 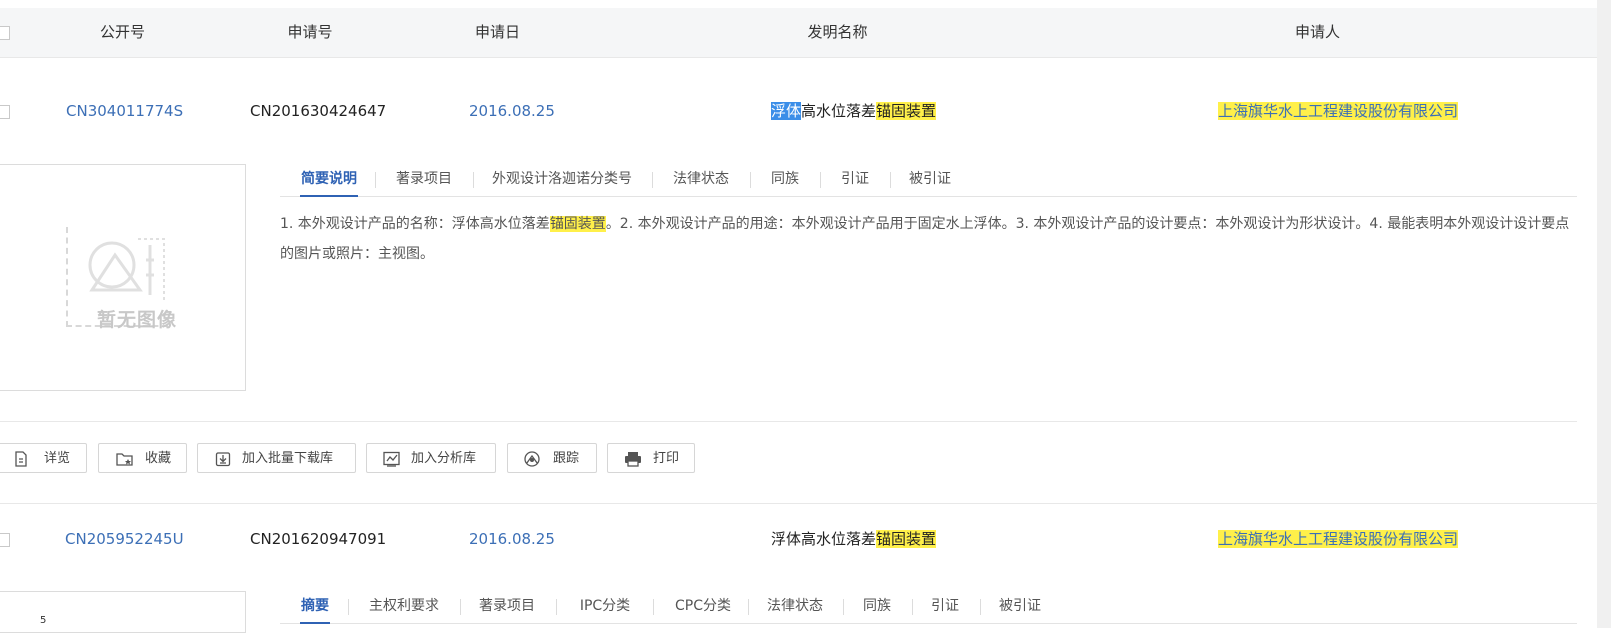 What do you see at coordinates (798, 503) in the screenshot?
I see `row-divider` at bounding box center [798, 503].